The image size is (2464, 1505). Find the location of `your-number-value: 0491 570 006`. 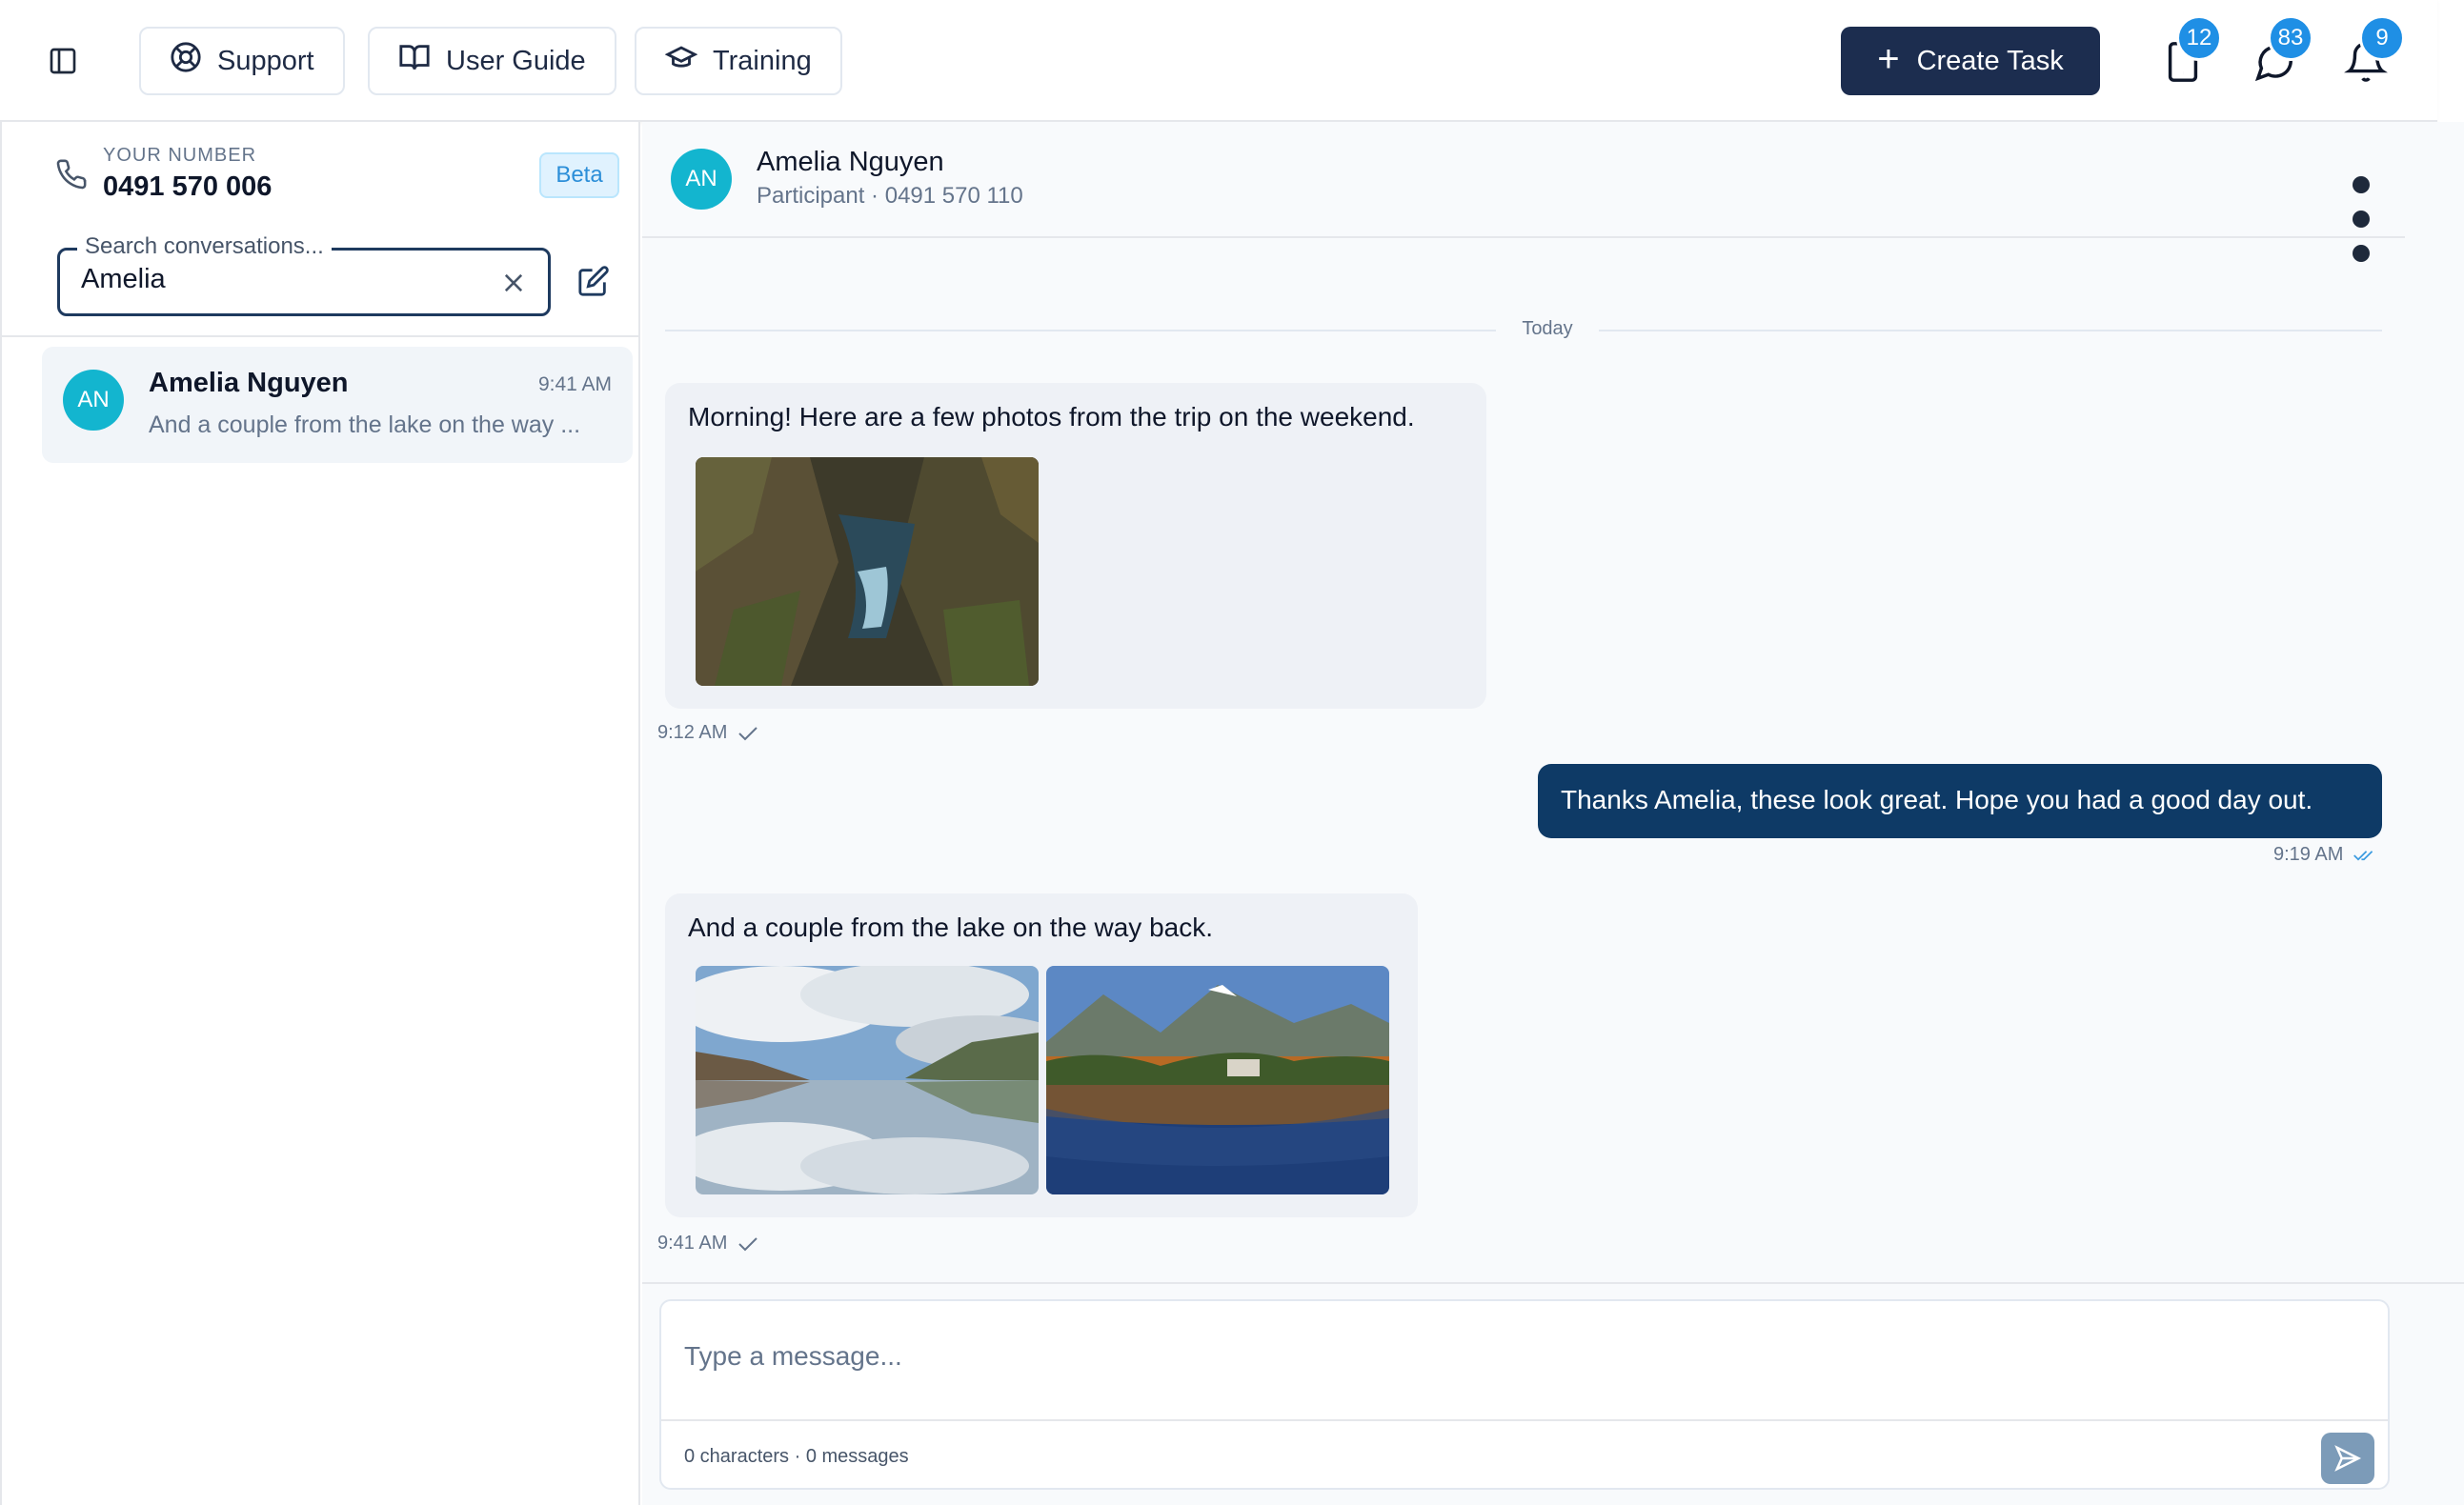

your-number-value: 0491 570 006 is located at coordinates (188, 186).